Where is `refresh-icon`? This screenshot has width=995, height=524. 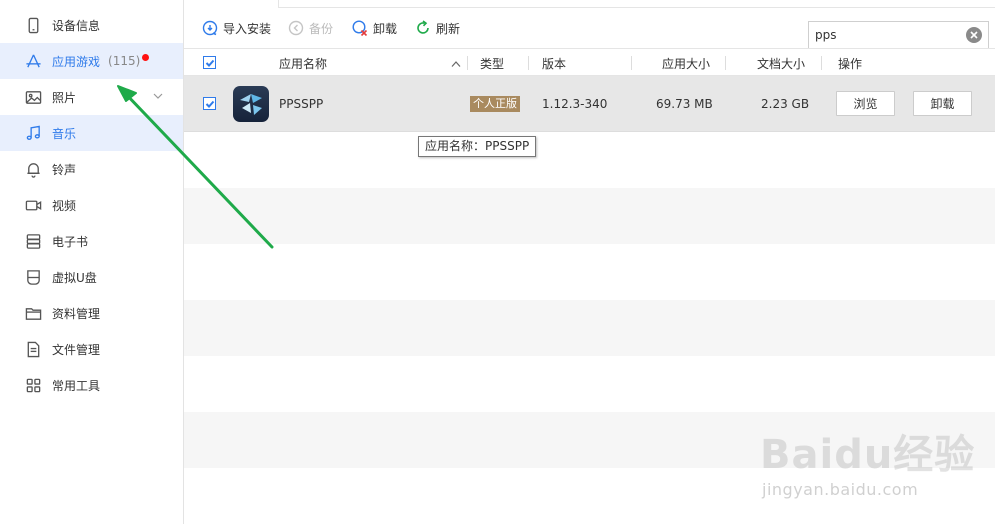
refresh-icon is located at coordinates (423, 28).